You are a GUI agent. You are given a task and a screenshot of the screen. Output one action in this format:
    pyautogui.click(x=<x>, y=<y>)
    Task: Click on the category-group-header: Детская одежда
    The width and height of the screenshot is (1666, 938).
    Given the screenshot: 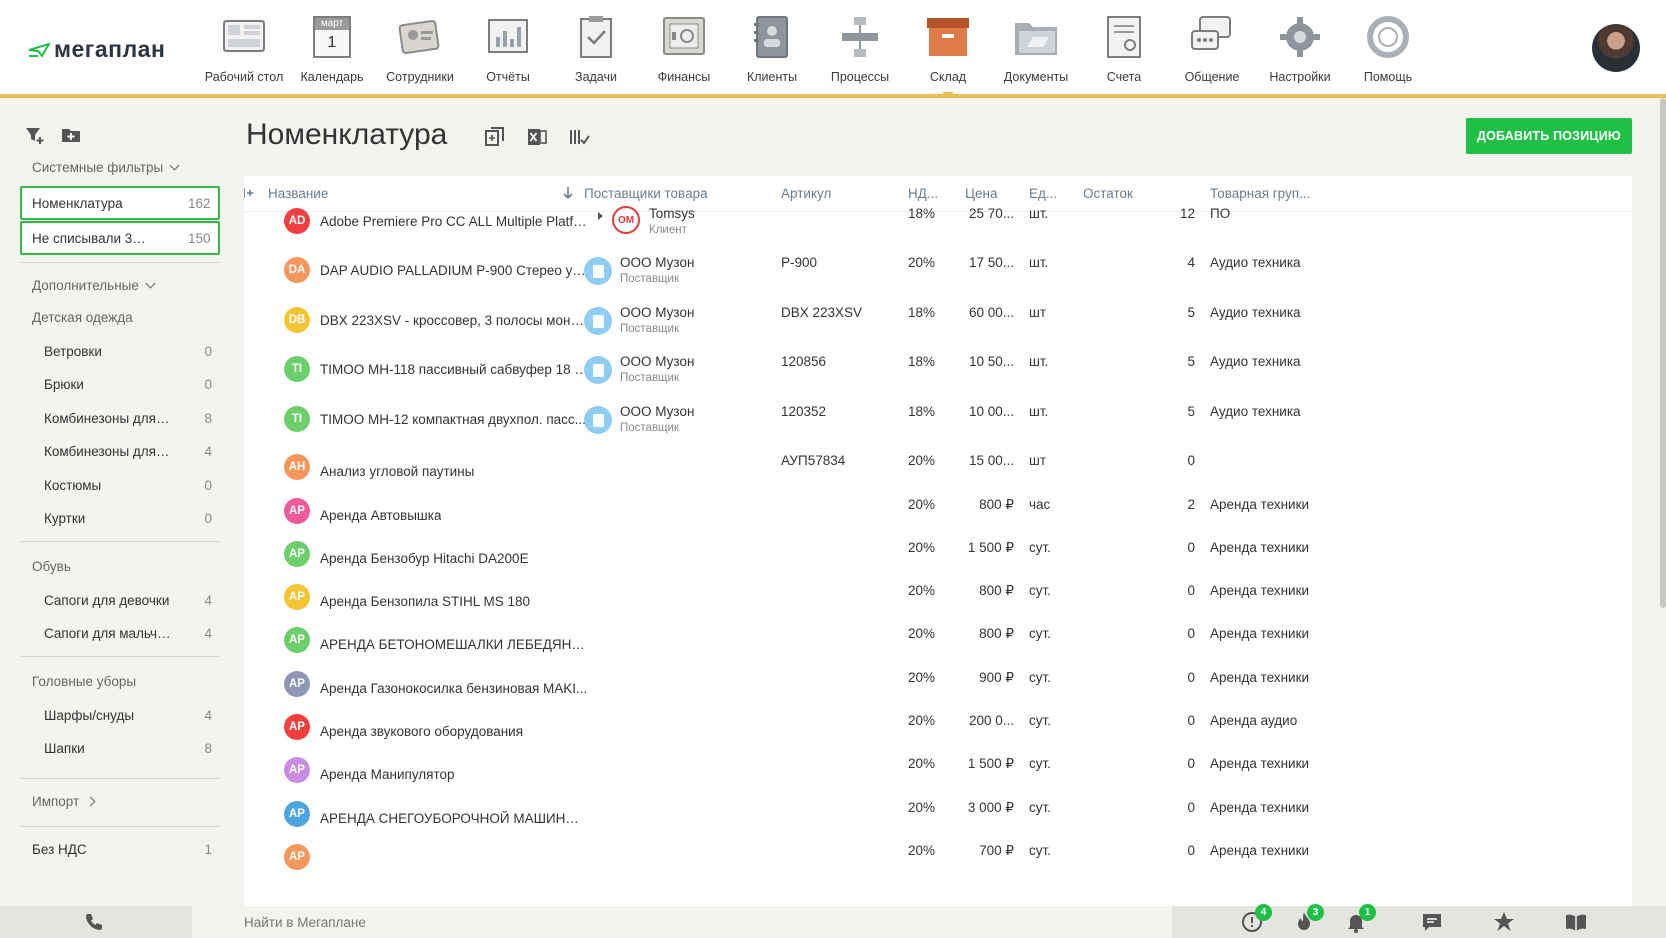 What is the action you would take?
    pyautogui.click(x=82, y=317)
    